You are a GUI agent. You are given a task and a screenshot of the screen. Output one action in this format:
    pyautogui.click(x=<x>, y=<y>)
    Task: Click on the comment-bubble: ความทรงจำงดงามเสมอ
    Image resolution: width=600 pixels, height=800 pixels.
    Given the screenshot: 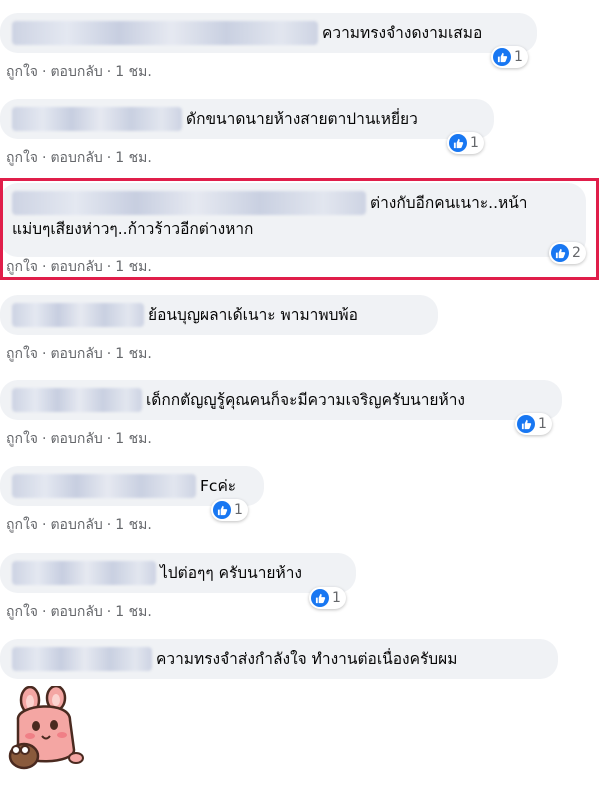 What is the action you would take?
    pyautogui.click(x=268, y=33)
    